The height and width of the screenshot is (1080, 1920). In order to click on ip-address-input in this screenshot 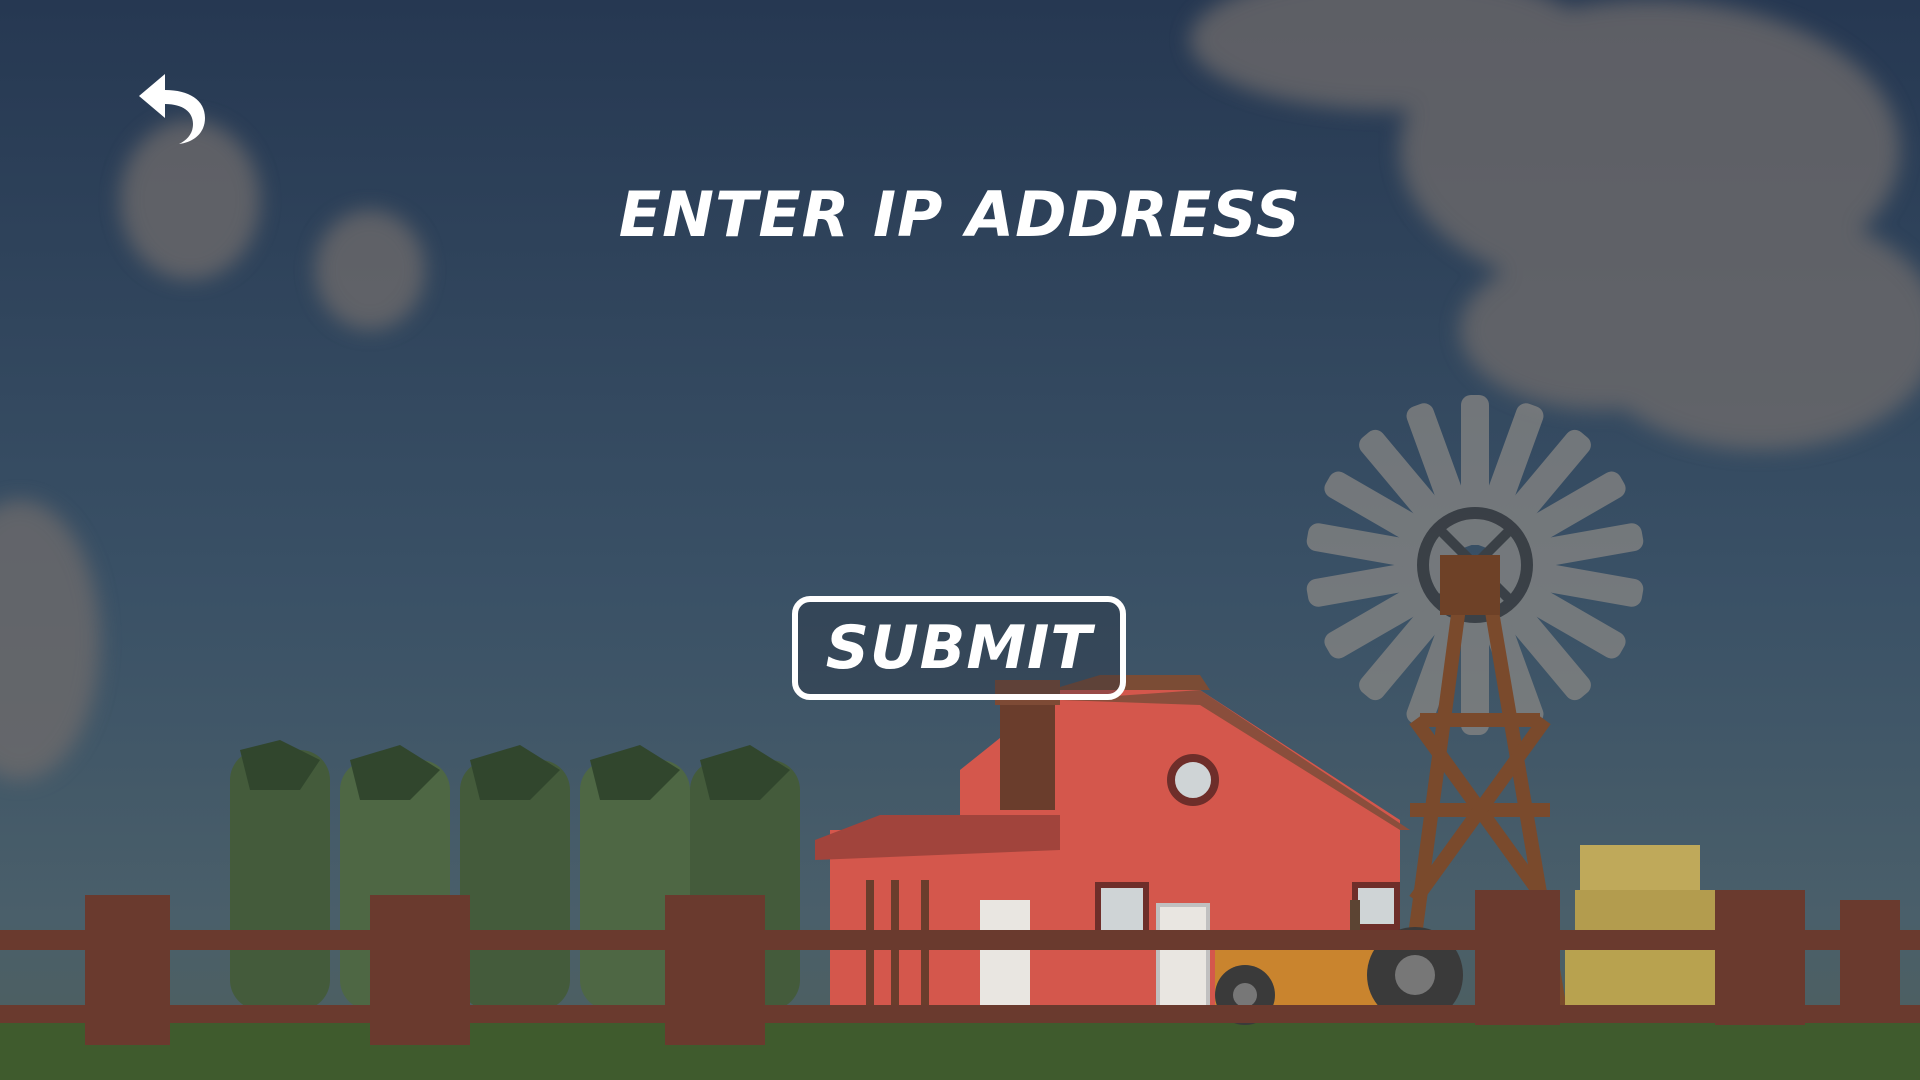, I will do `click(962, 346)`.